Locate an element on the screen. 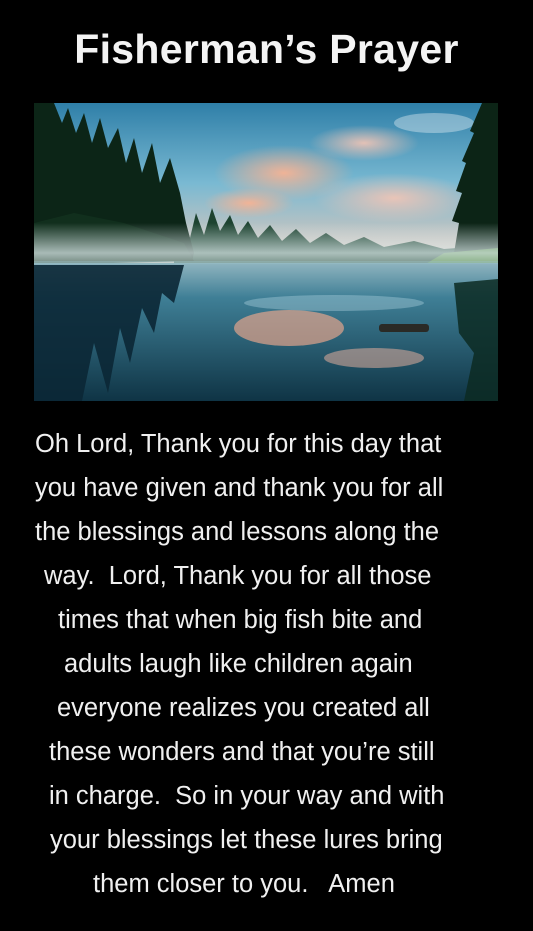 Image resolution: width=533 pixels, height=931 pixels. prayer-line: these wonders and that you’re still is located at coordinates (242, 752).